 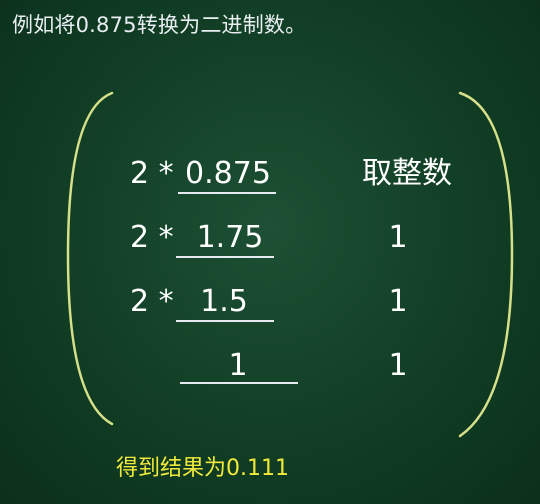 I want to click on multiplier-row-2: 2 *, so click(x=152, y=237).